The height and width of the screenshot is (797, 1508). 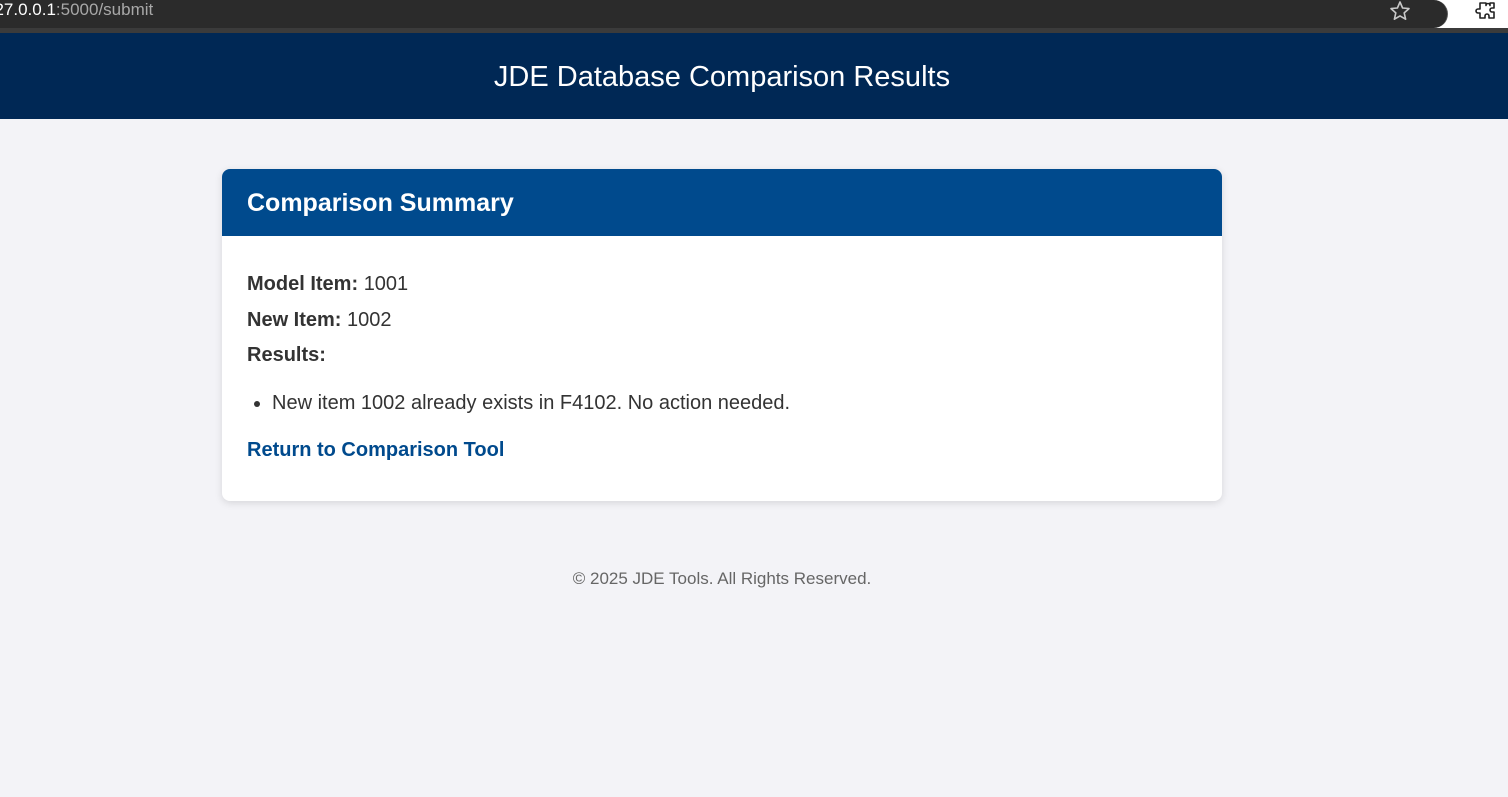 I want to click on card-header: Comparison Summary, so click(x=722, y=202).